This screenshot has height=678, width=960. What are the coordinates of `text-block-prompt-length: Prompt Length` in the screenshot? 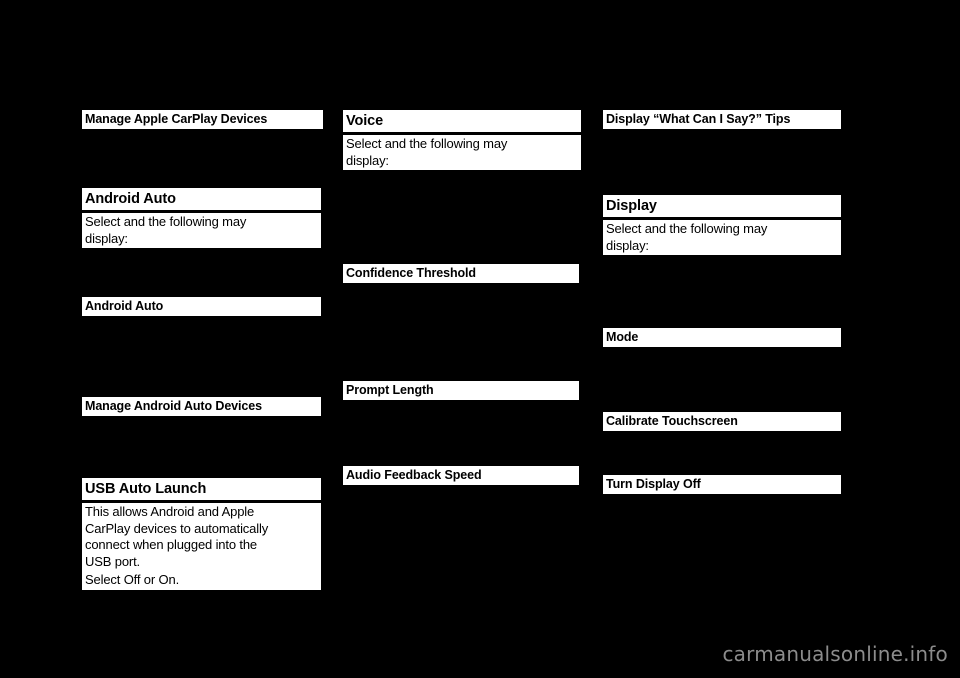 It's located at (461, 390).